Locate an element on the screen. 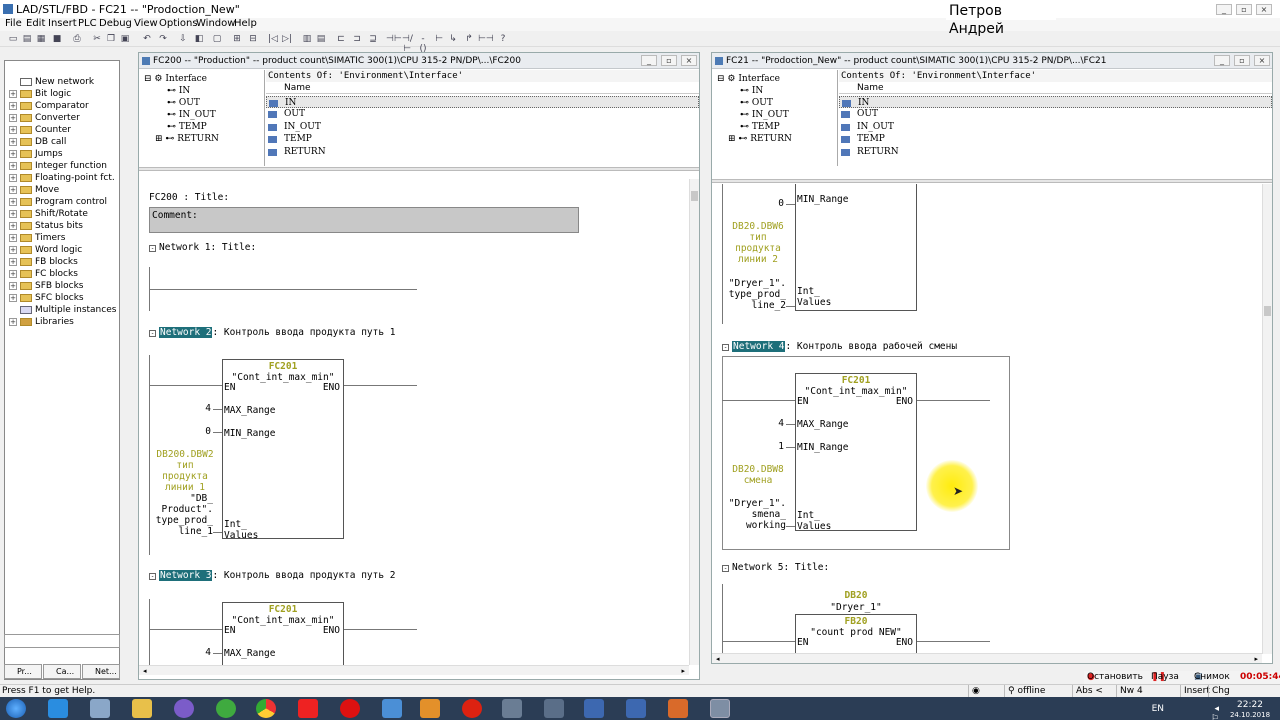 Image resolution: width=1280 pixels, height=720 pixels. nc-contact-icon: ⊣/⊢ is located at coordinates (407, 44).